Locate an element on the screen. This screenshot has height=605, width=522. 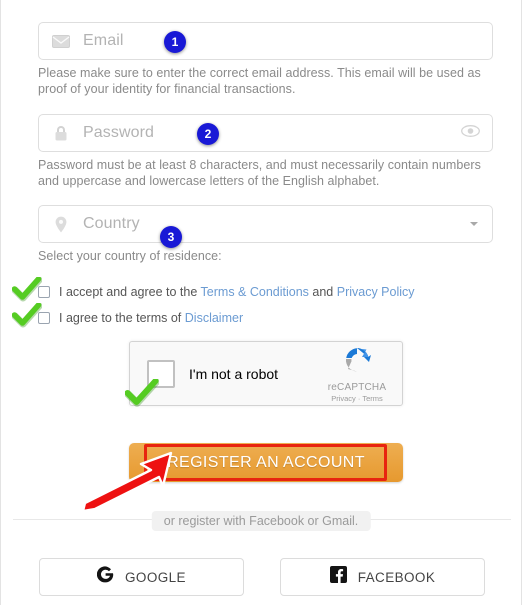
recaptcha-legal-links: Privacy · Terms is located at coordinates (357, 398).